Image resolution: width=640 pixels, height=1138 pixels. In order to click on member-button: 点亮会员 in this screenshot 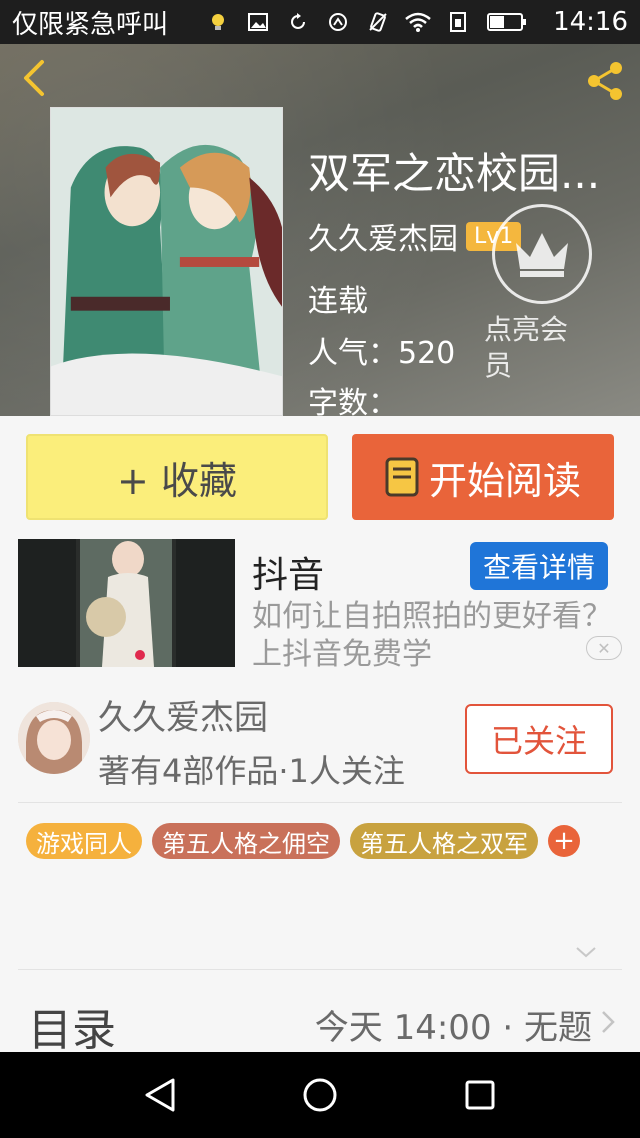, I will do `click(549, 294)`.